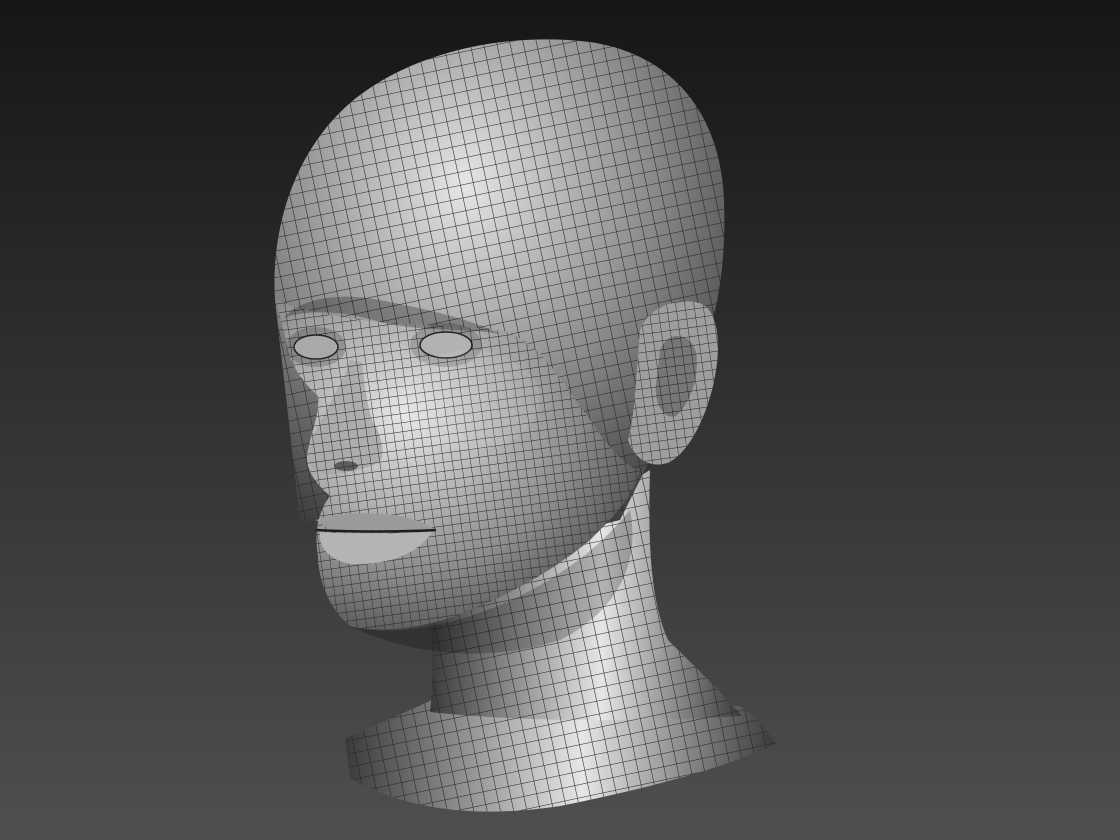 The image size is (1120, 840). I want to click on right-eye-socket, so click(316, 347).